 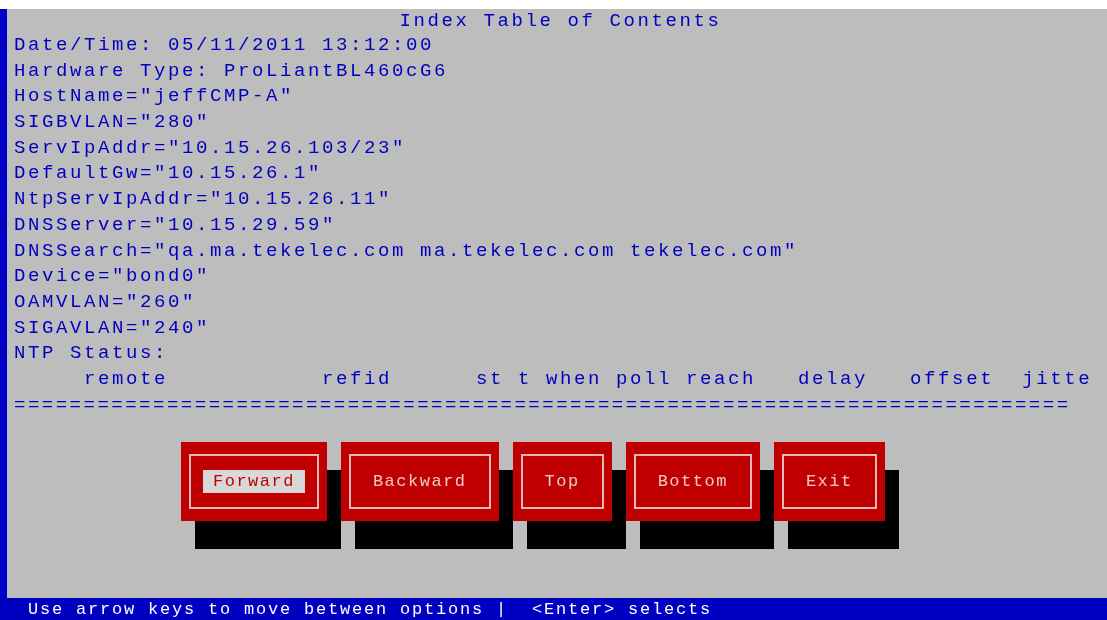 I want to click on info-line: NtpServIpAddr="10.15.26.11", so click(x=204, y=200).